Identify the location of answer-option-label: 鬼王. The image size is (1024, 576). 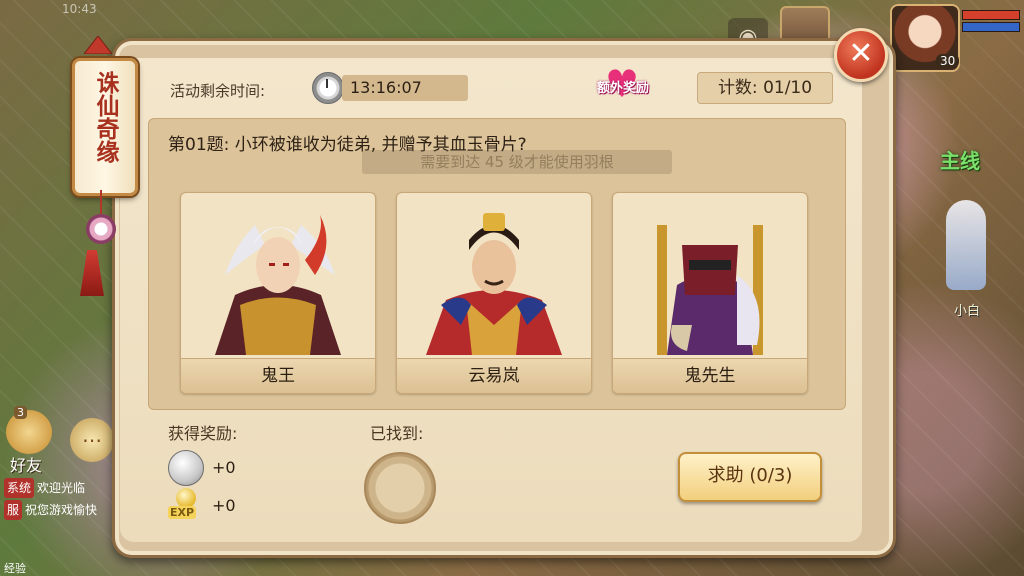
(278, 375).